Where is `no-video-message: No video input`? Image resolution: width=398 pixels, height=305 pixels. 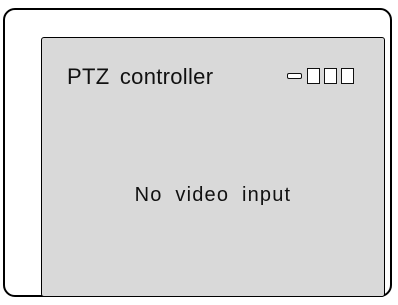
no-video-message: No video input is located at coordinates (213, 195).